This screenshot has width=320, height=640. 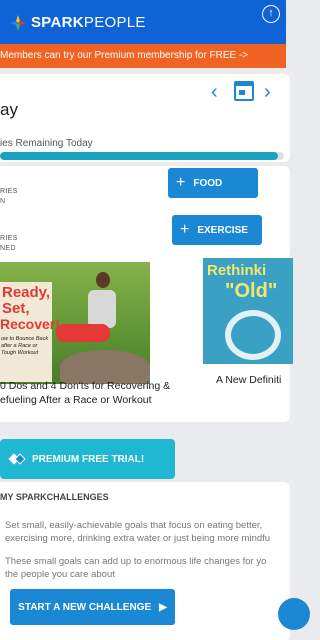 I want to click on premium-free-trial-button: PREMIUM FREE TRIAL!, so click(x=87, y=459).